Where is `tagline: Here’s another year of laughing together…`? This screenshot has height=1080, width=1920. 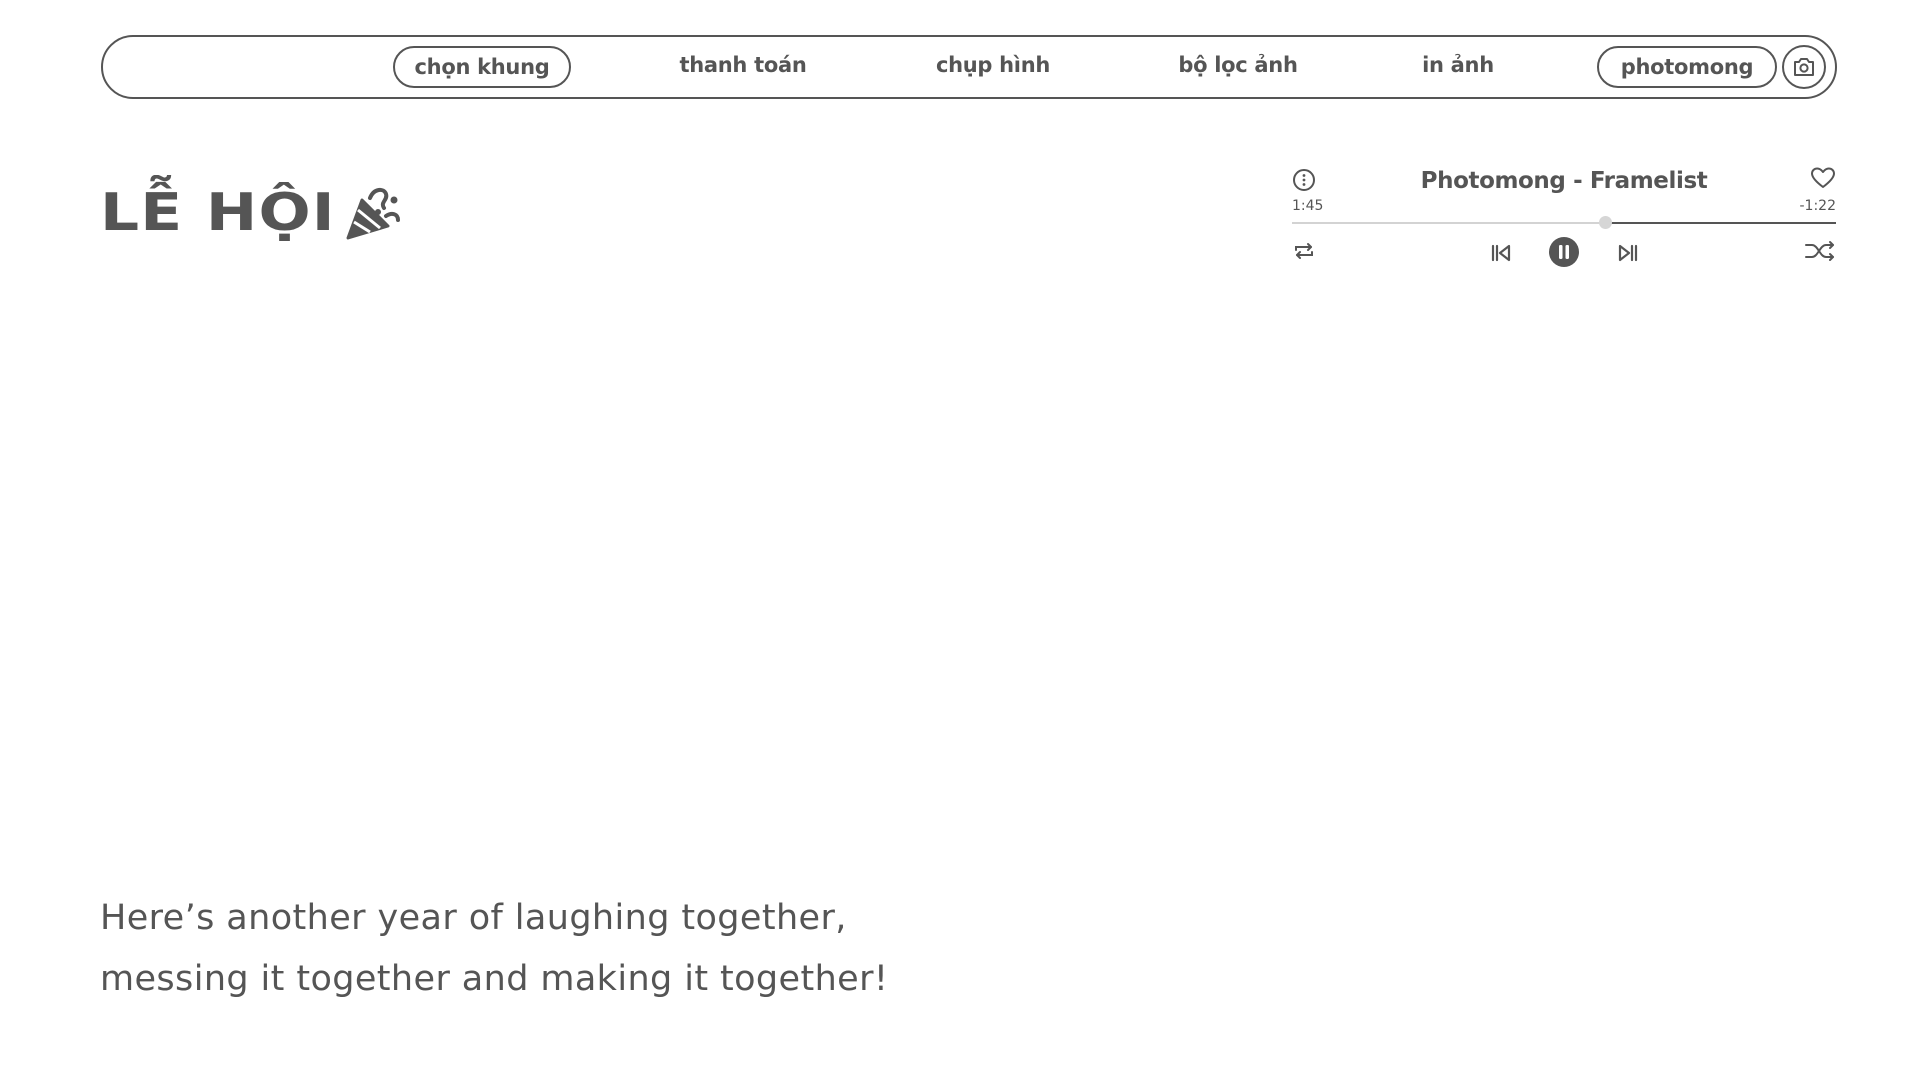
tagline: Here’s another year of laughing together… is located at coordinates (550, 949).